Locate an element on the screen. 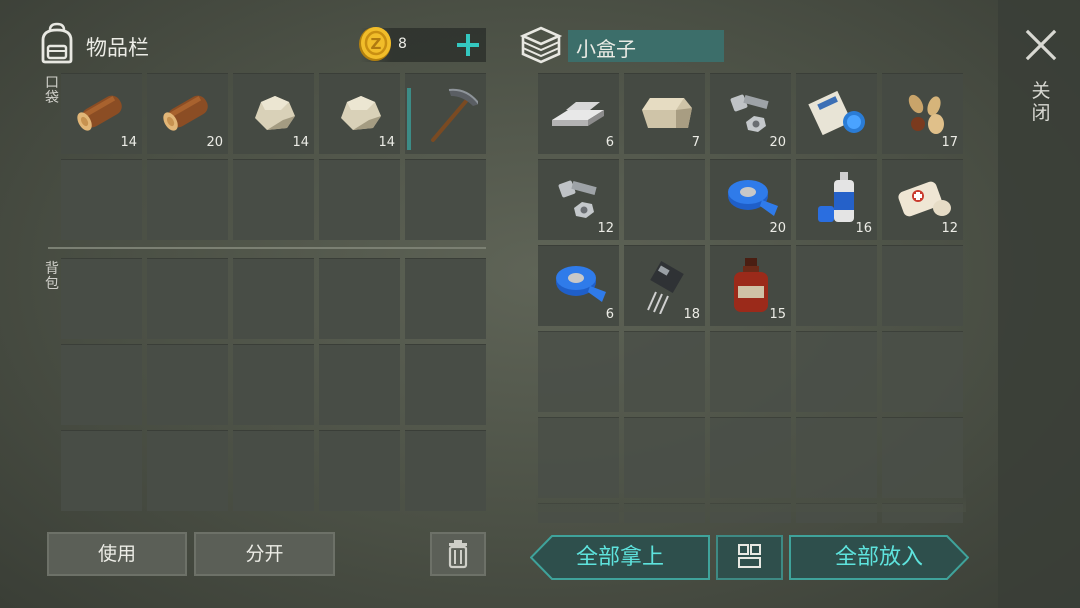  close-label-text: 关闭 is located at coordinates (1041, 102).